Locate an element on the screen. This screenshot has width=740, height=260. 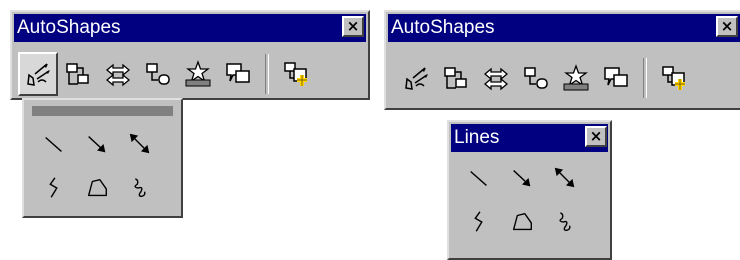
lines-dropdown-menu is located at coordinates (102, 158).